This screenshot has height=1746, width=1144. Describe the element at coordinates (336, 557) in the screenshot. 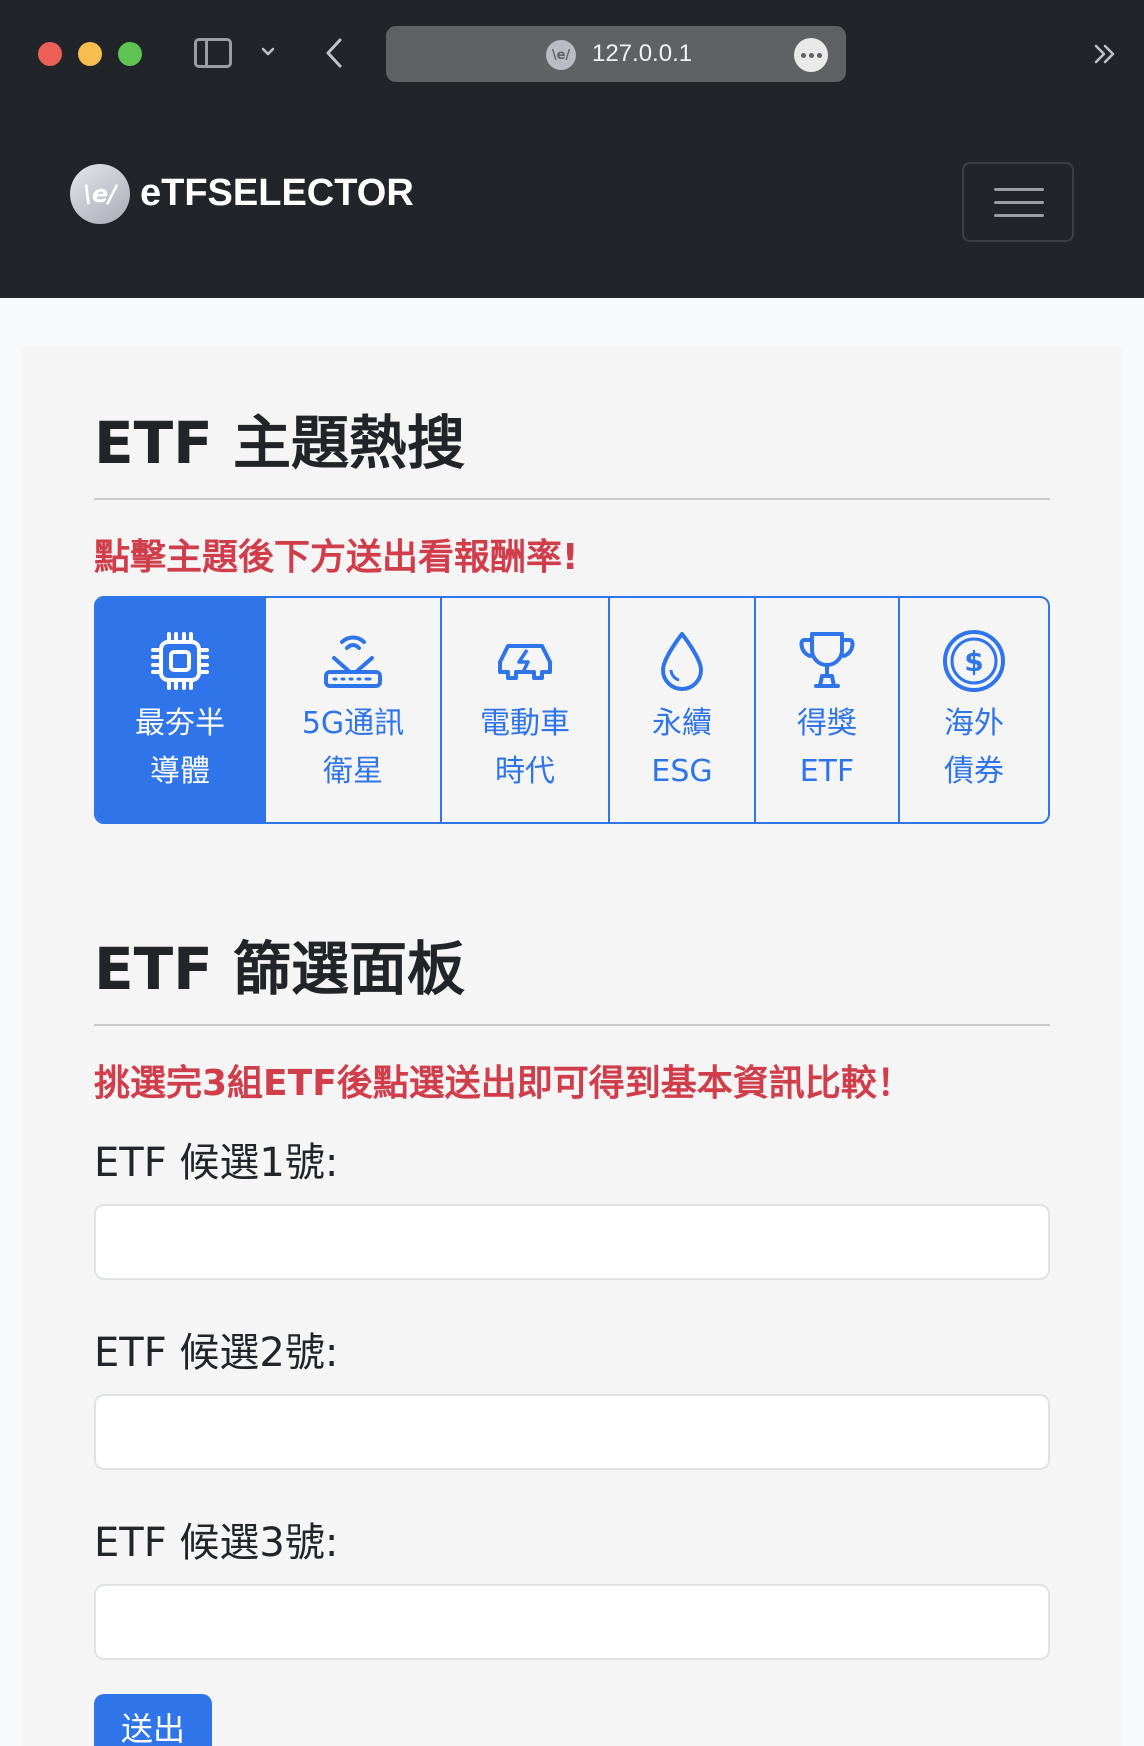

I see `theme-section-hint: 點擊主題後下方送出看報酬率!` at that location.